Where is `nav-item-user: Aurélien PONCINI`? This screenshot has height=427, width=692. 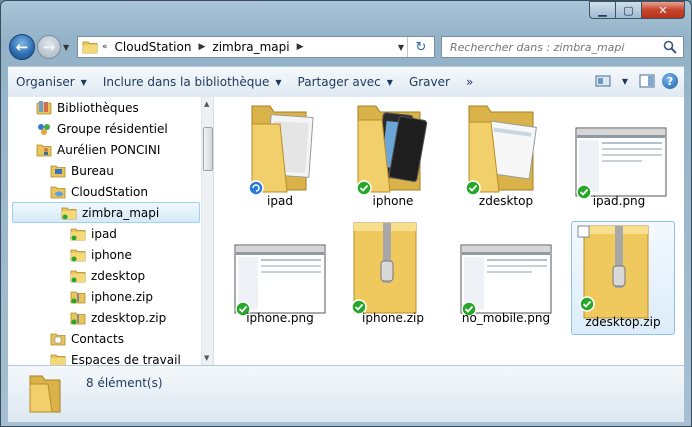 nav-item-user: Aurélien PONCINI is located at coordinates (98, 149).